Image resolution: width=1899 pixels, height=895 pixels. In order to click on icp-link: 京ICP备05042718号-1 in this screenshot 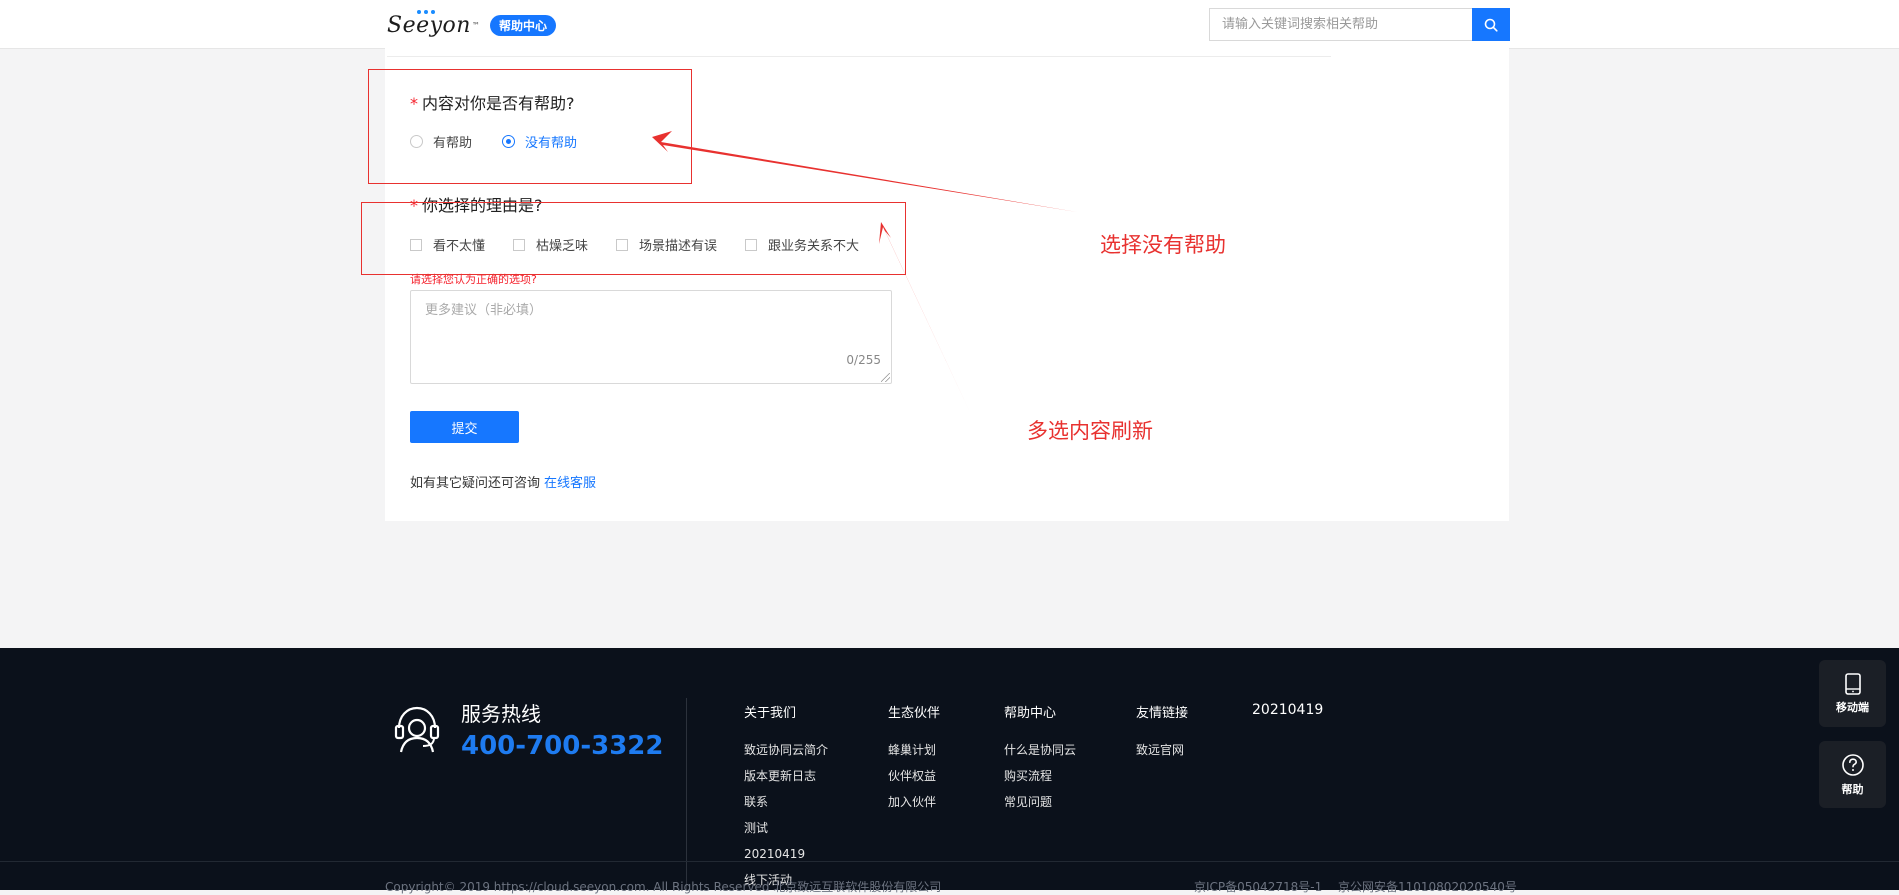, I will do `click(1258, 886)`.